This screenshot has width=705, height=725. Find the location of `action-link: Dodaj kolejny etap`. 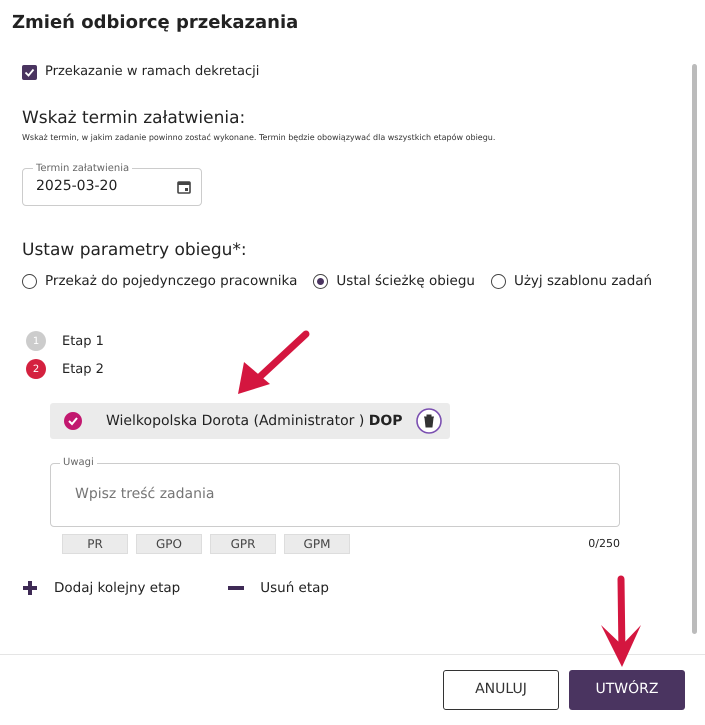

action-link: Dodaj kolejny etap is located at coordinates (117, 588).